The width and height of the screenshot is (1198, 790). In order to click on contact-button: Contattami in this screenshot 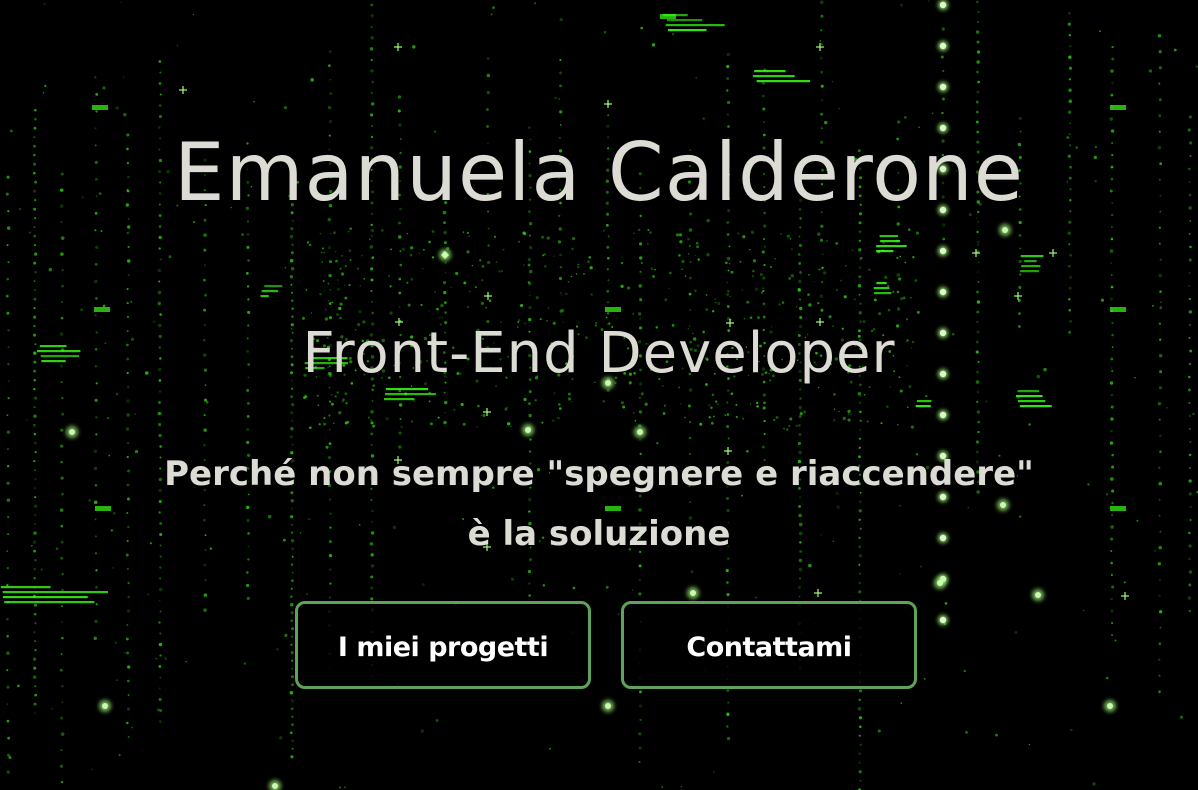, I will do `click(769, 645)`.